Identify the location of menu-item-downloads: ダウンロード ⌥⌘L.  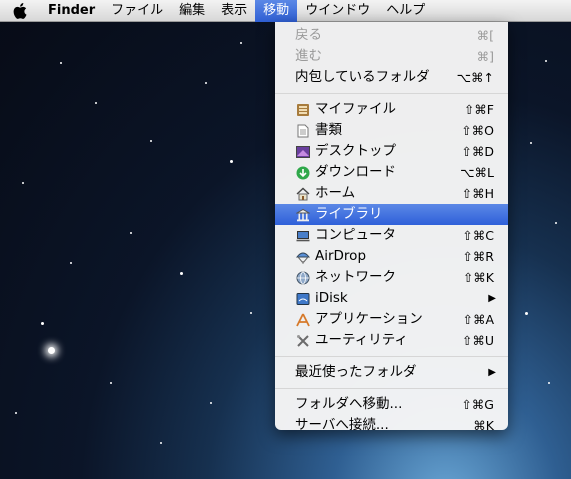
(391, 172).